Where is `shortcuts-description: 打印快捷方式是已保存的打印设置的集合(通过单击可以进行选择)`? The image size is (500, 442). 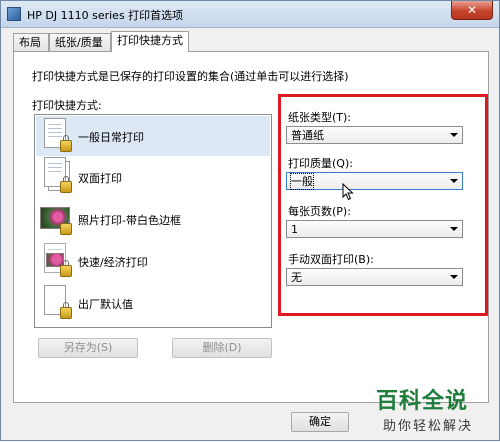
shortcuts-description: 打印快捷方式是已保存的打印设置的集合(通过单击可以进行选择) is located at coordinates (190, 76).